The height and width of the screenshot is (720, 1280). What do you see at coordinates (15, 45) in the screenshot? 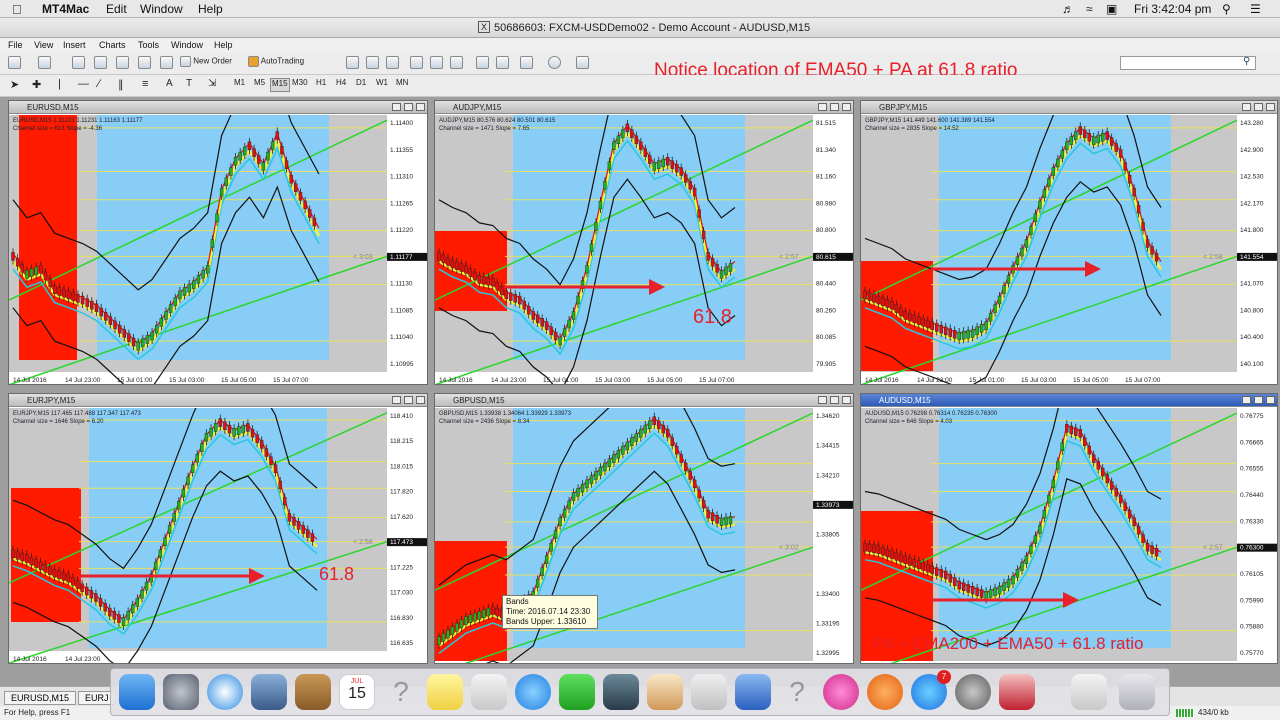
I see `menu-file: File` at bounding box center [15, 45].